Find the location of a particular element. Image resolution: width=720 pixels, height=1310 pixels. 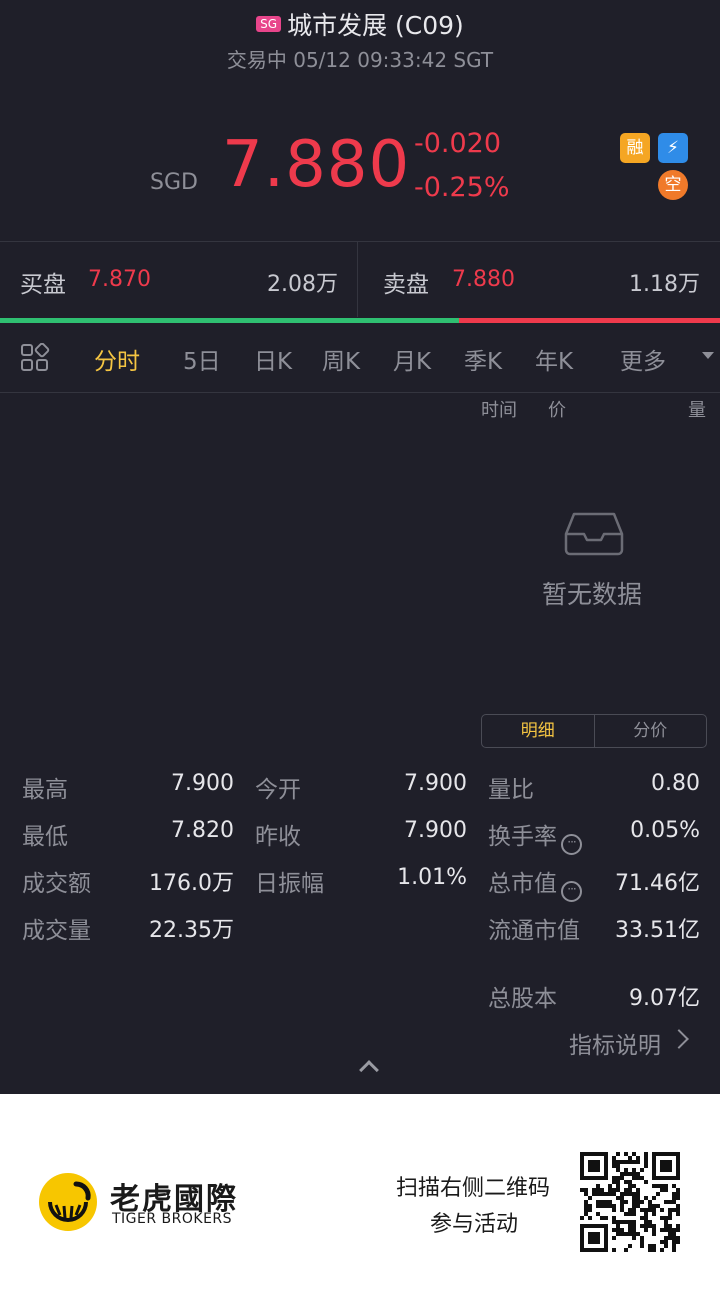

stat-amount-label: 成交额 is located at coordinates (56, 884).